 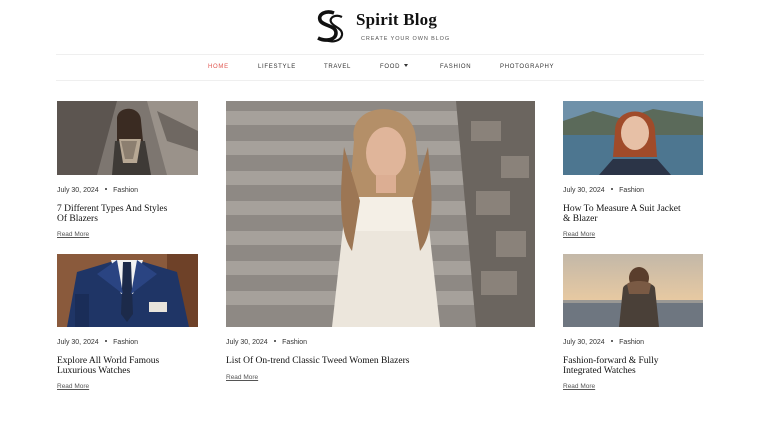 What do you see at coordinates (527, 67) in the screenshot?
I see `nav-item-photography: PHOTOGRAPHY` at bounding box center [527, 67].